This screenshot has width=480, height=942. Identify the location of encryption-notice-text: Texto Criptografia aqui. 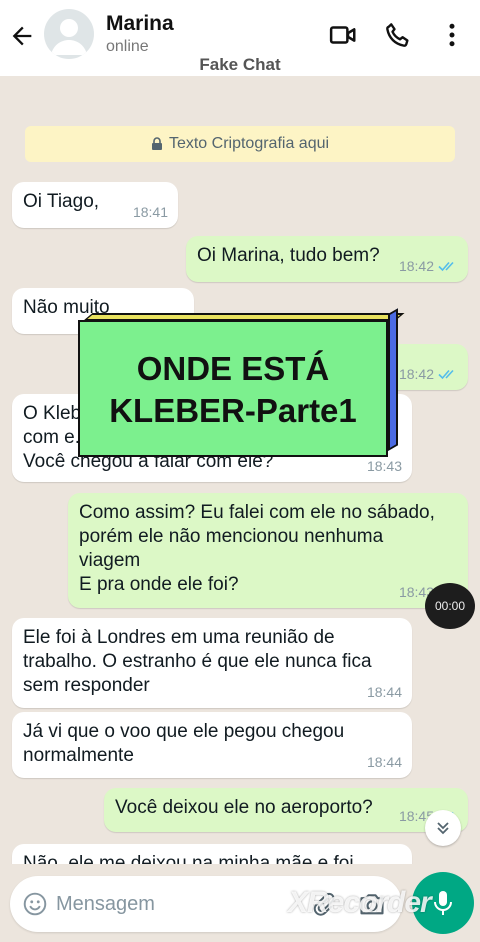
(249, 143).